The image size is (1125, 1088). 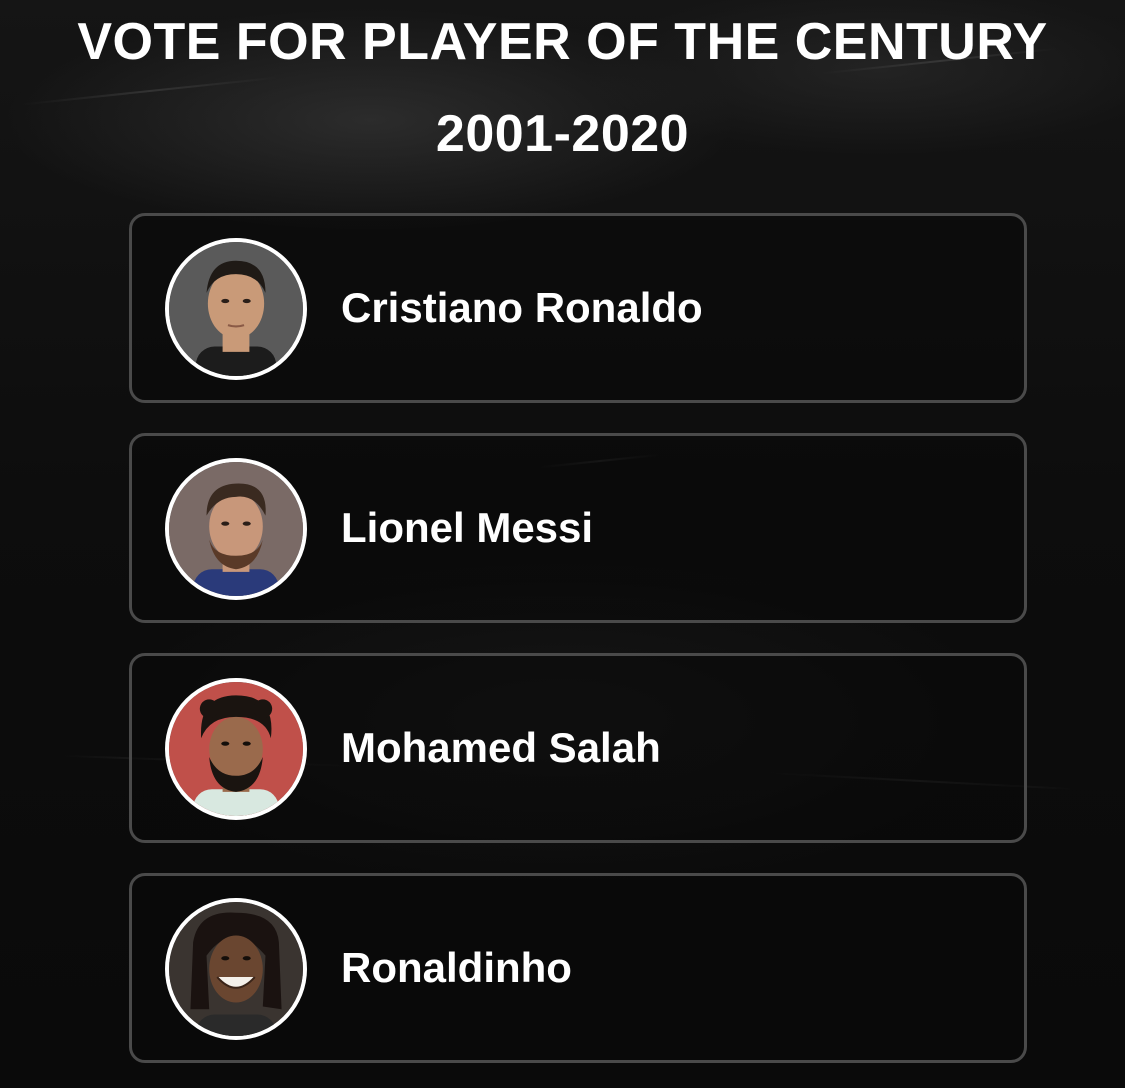 What do you see at coordinates (467, 527) in the screenshot?
I see `player-name: Lionel Messi` at bounding box center [467, 527].